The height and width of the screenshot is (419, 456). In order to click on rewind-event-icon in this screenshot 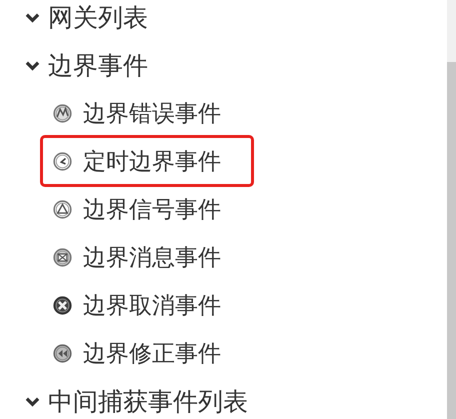, I will do `click(62, 353)`.